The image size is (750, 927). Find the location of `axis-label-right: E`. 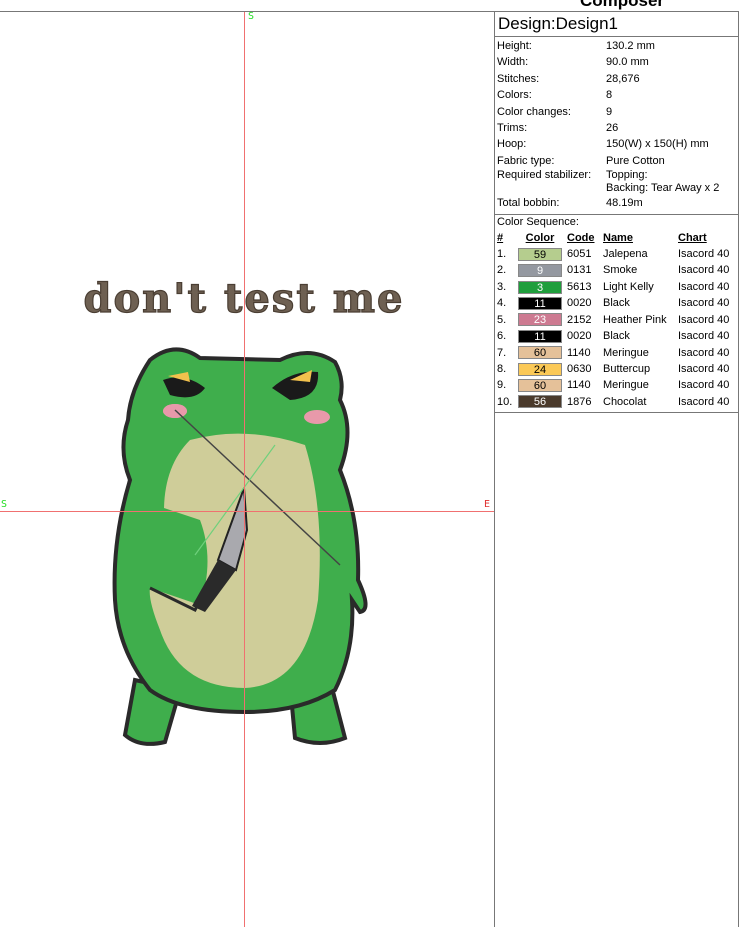

axis-label-right: E is located at coordinates (487, 504).